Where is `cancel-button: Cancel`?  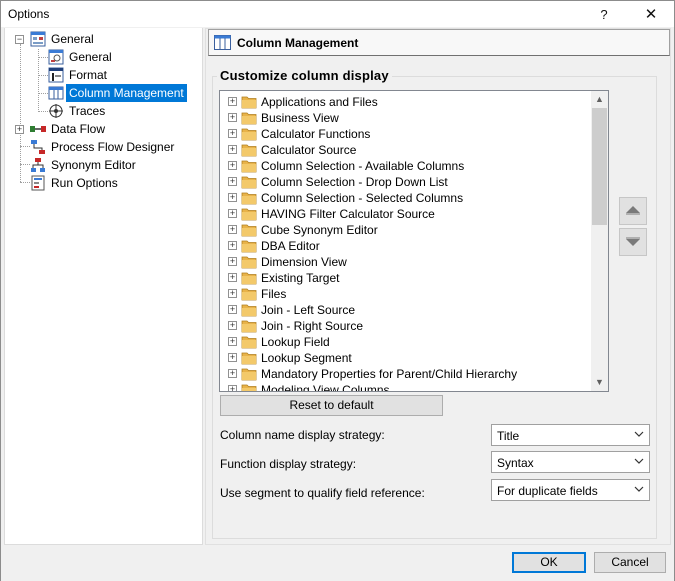 cancel-button: Cancel is located at coordinates (630, 562).